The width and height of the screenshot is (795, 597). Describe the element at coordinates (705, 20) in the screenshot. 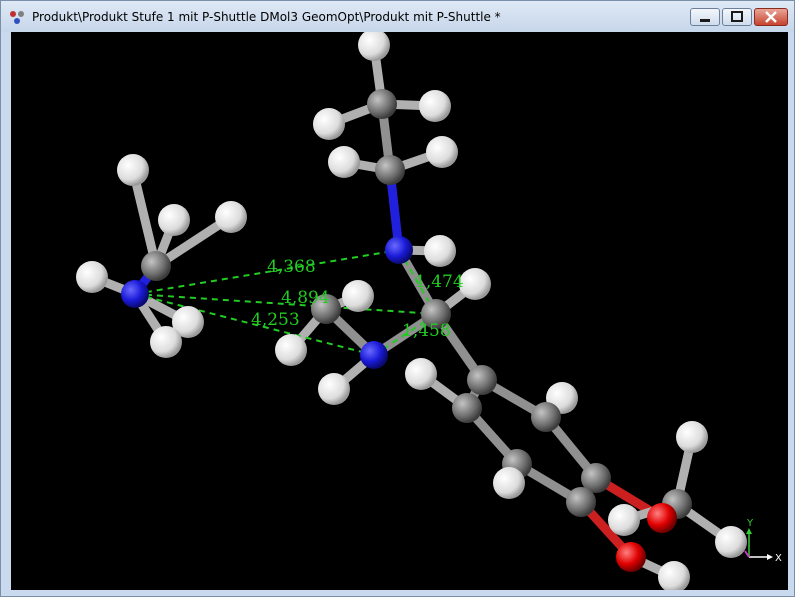

I see `minimize-icon` at that location.